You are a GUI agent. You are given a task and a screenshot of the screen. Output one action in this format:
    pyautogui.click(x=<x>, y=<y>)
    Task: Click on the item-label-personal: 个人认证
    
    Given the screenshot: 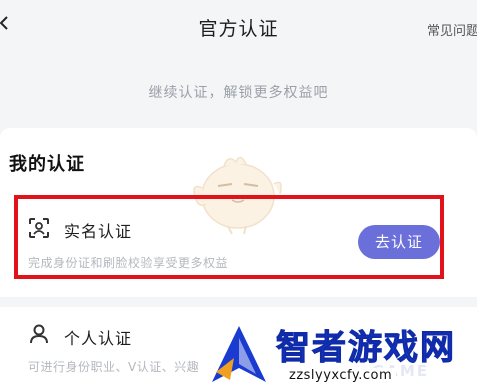 What is the action you would take?
    pyautogui.click(x=98, y=338)
    